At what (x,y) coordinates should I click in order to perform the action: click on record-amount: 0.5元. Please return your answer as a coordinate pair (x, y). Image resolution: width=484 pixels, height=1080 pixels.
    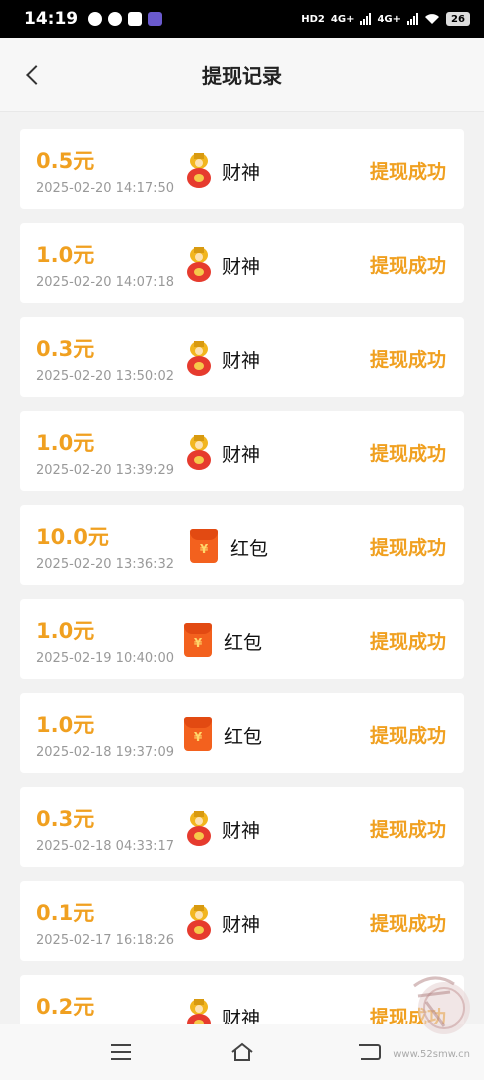
    Looking at the image, I should click on (65, 161).